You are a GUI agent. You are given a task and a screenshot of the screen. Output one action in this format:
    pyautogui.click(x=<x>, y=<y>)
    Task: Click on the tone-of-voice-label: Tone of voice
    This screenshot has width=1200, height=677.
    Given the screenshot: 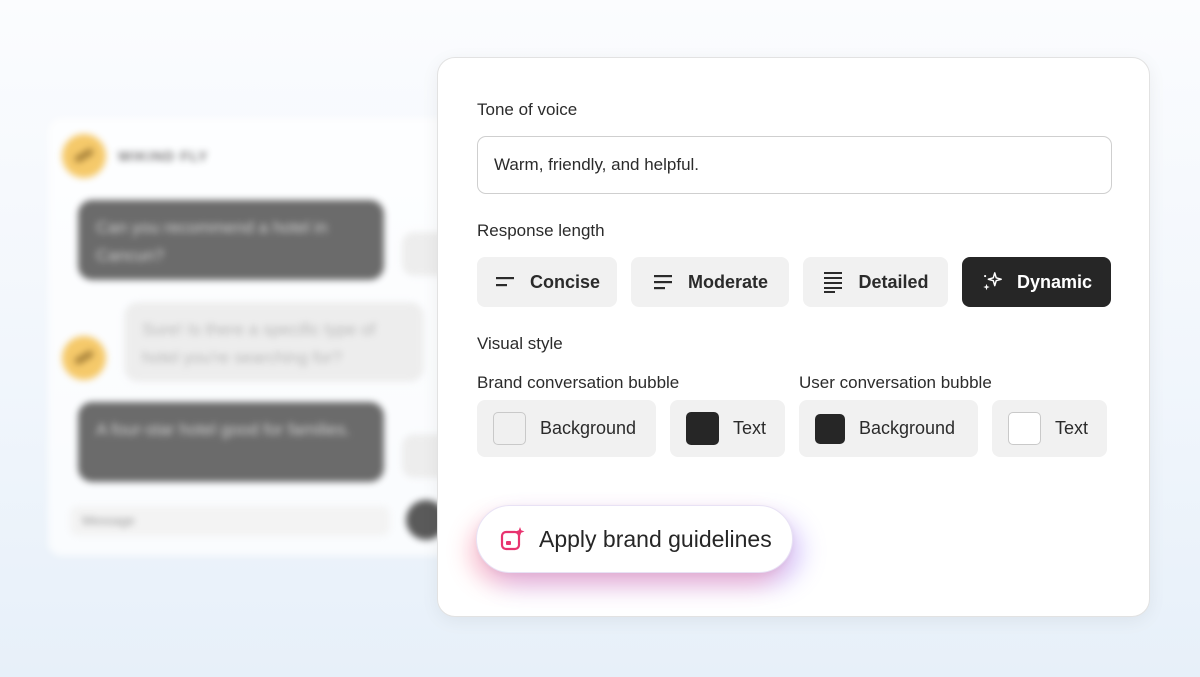 What is the action you would take?
    pyautogui.click(x=527, y=109)
    